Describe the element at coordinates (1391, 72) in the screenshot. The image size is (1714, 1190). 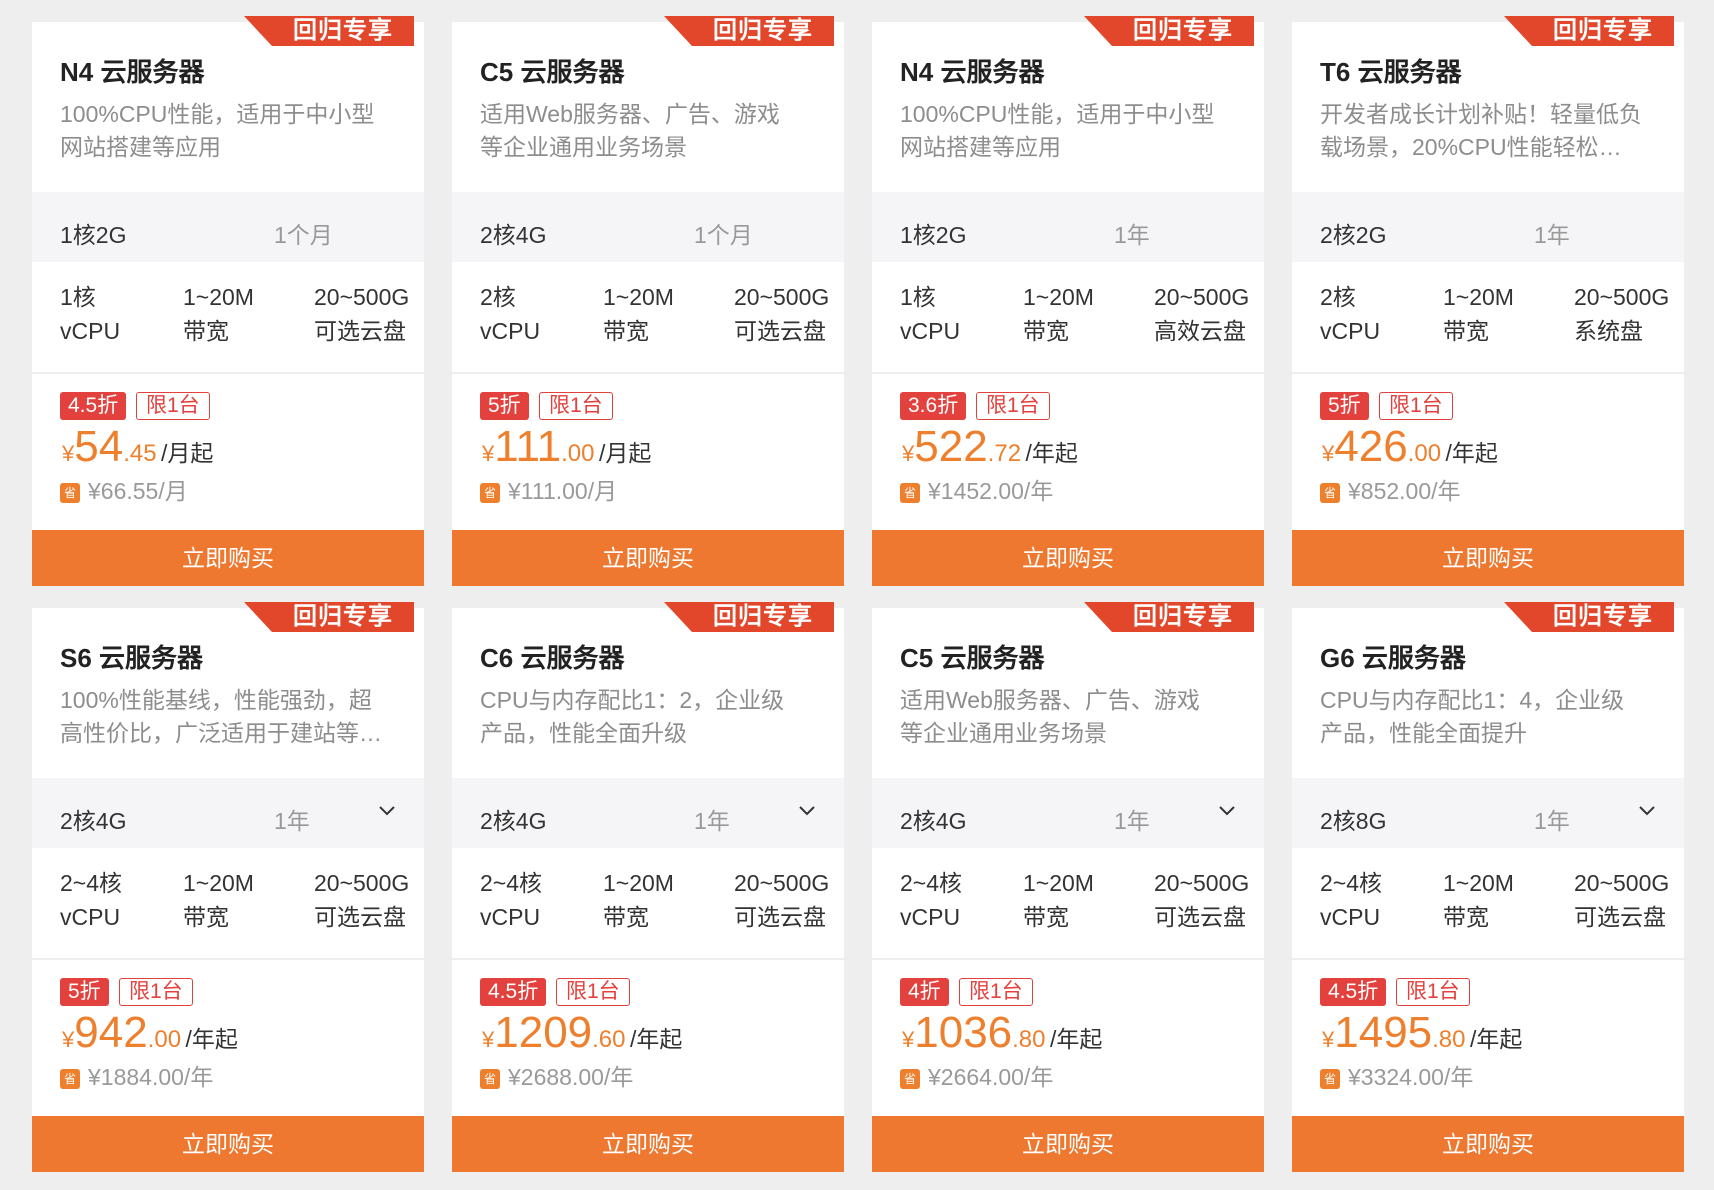
I see `product-title: T6 云服务器` at that location.